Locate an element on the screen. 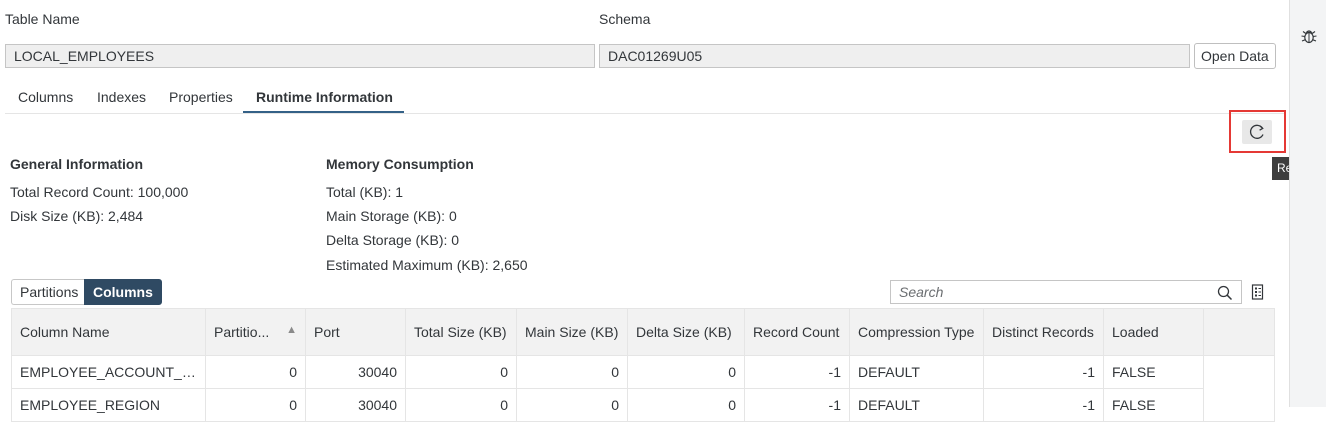 The height and width of the screenshot is (422, 1326). column-header-main-size: Main Size (KB) is located at coordinates (572, 332).